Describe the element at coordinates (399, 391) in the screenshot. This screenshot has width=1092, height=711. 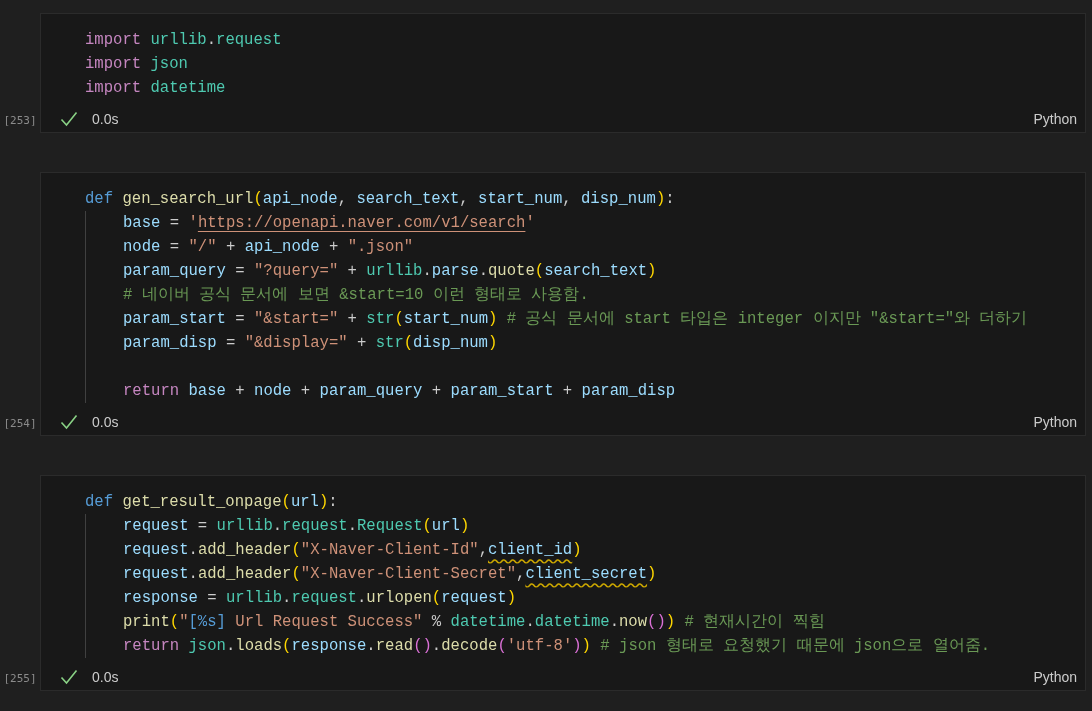
I see `code-line: return base + node + param_query + param_start + param_disp` at that location.